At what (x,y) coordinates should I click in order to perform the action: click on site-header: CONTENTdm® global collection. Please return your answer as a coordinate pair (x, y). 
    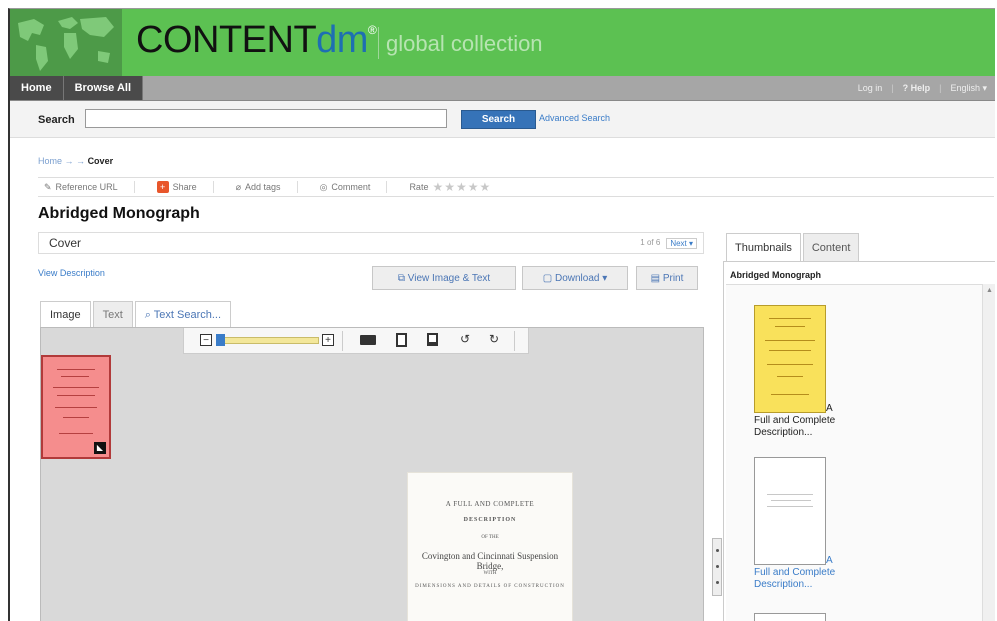
    Looking at the image, I should click on (502, 42).